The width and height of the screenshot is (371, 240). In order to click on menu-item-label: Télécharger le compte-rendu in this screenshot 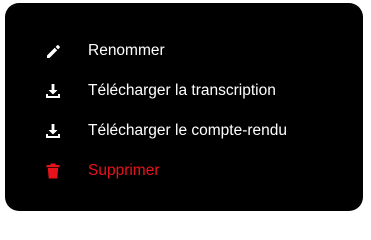, I will do `click(188, 130)`.